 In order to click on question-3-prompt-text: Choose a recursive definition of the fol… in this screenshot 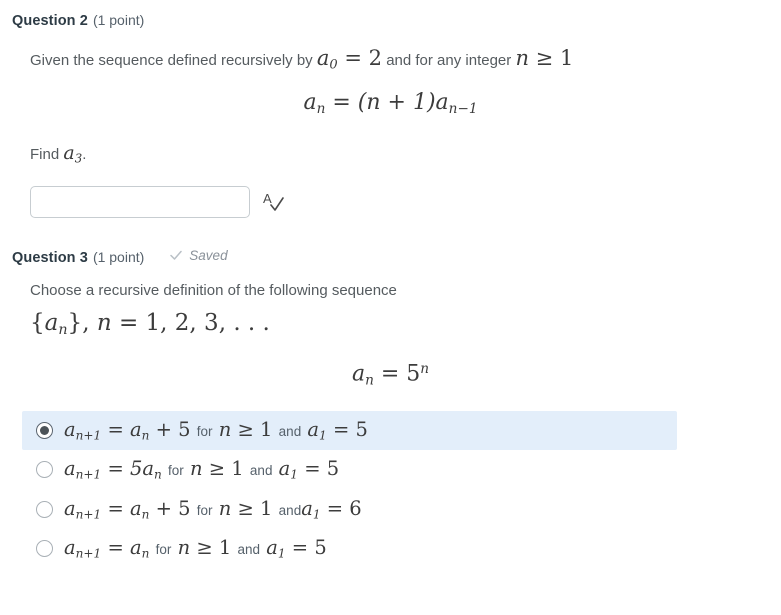, I will do `click(213, 291)`.